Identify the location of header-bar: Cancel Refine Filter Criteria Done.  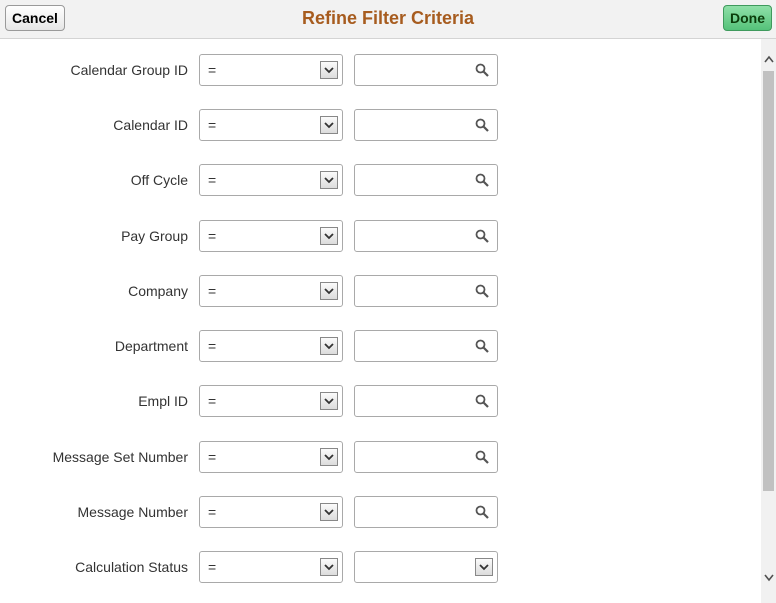
(388, 19).